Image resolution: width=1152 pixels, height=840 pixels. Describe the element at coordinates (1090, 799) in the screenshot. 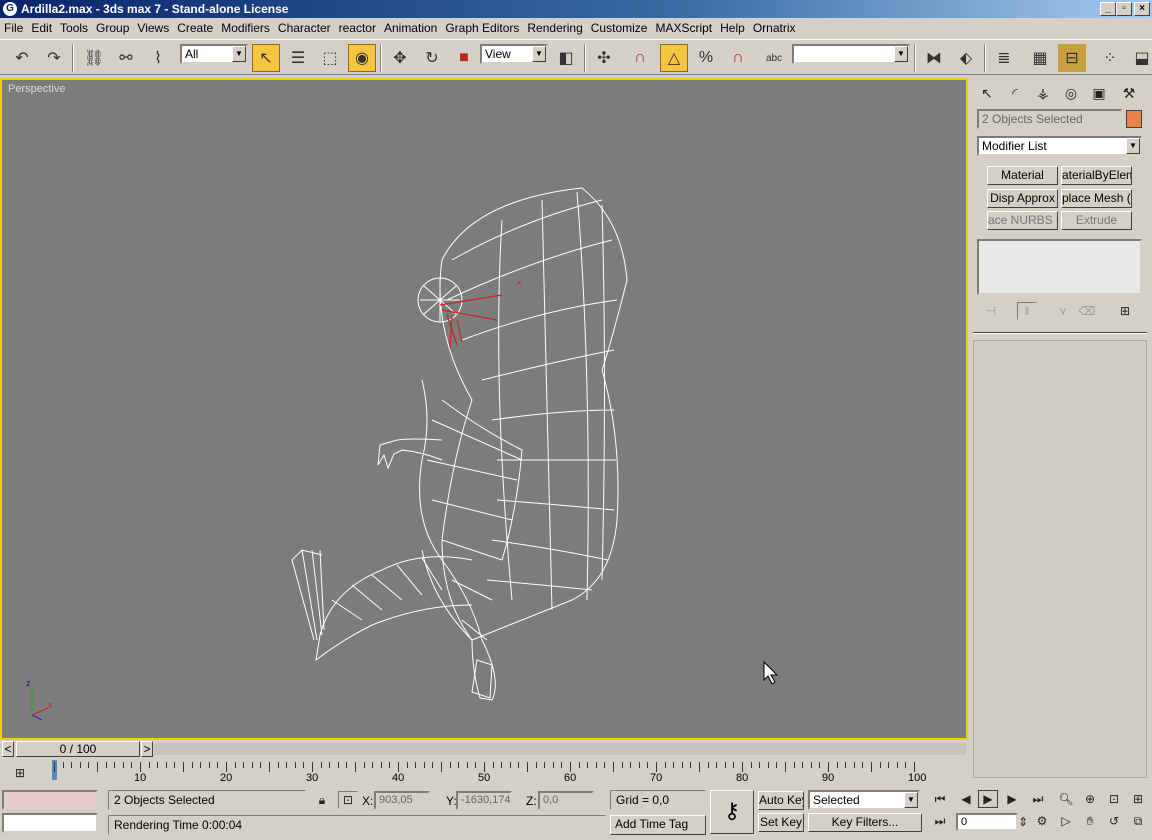

I see `zoom-all-icon: ⊕` at that location.